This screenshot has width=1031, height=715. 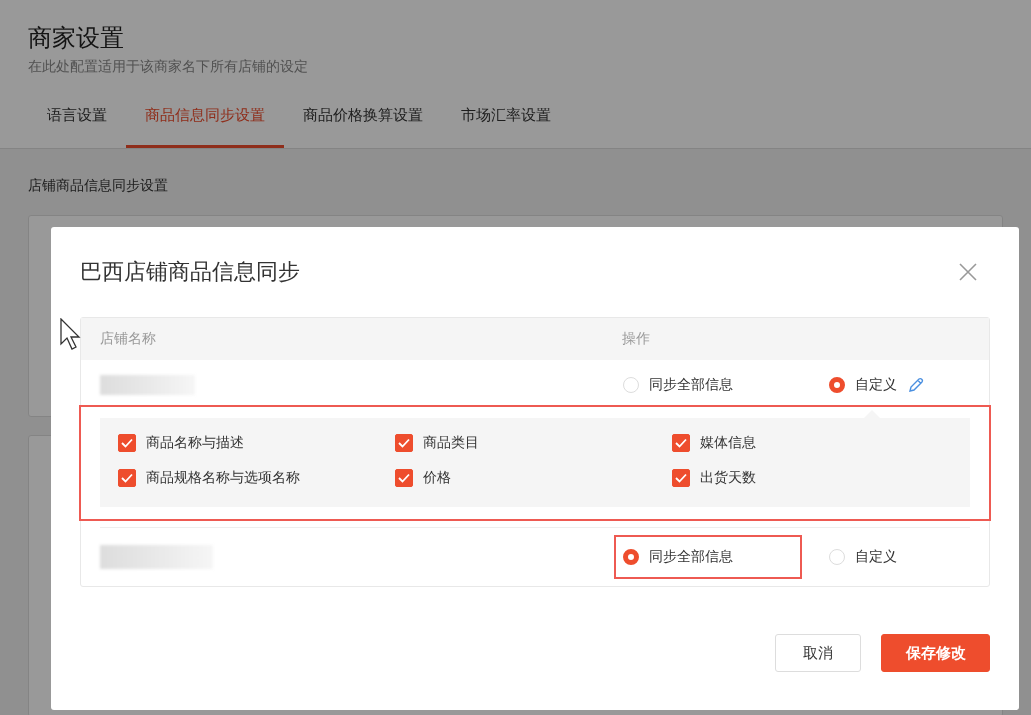 I want to click on tab: 市场汇率设置, so click(x=506, y=121).